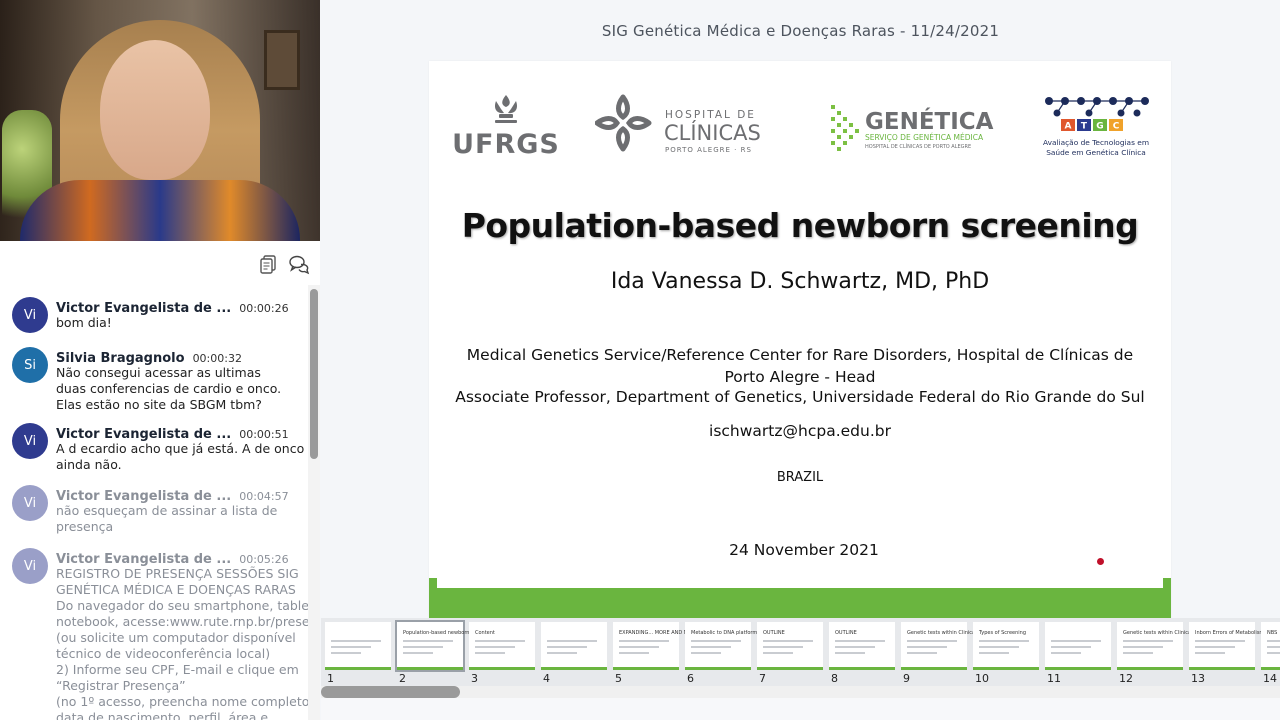 The width and height of the screenshot is (1280, 720). Describe the element at coordinates (172, 494) in the screenshot. I see `chat-message-header: Victor Evangelista de ... 00:04:57` at that location.